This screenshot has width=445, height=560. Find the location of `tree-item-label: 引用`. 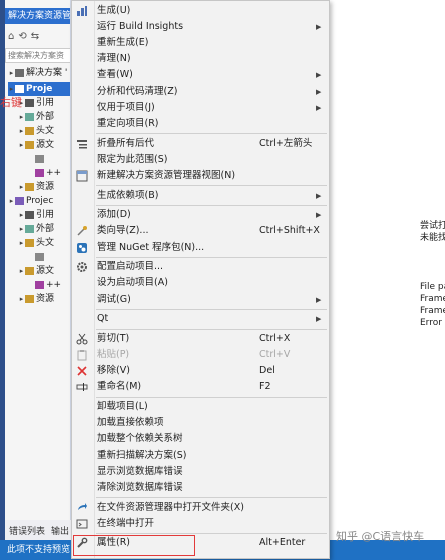

tree-item-label: 引用 is located at coordinates (45, 103).